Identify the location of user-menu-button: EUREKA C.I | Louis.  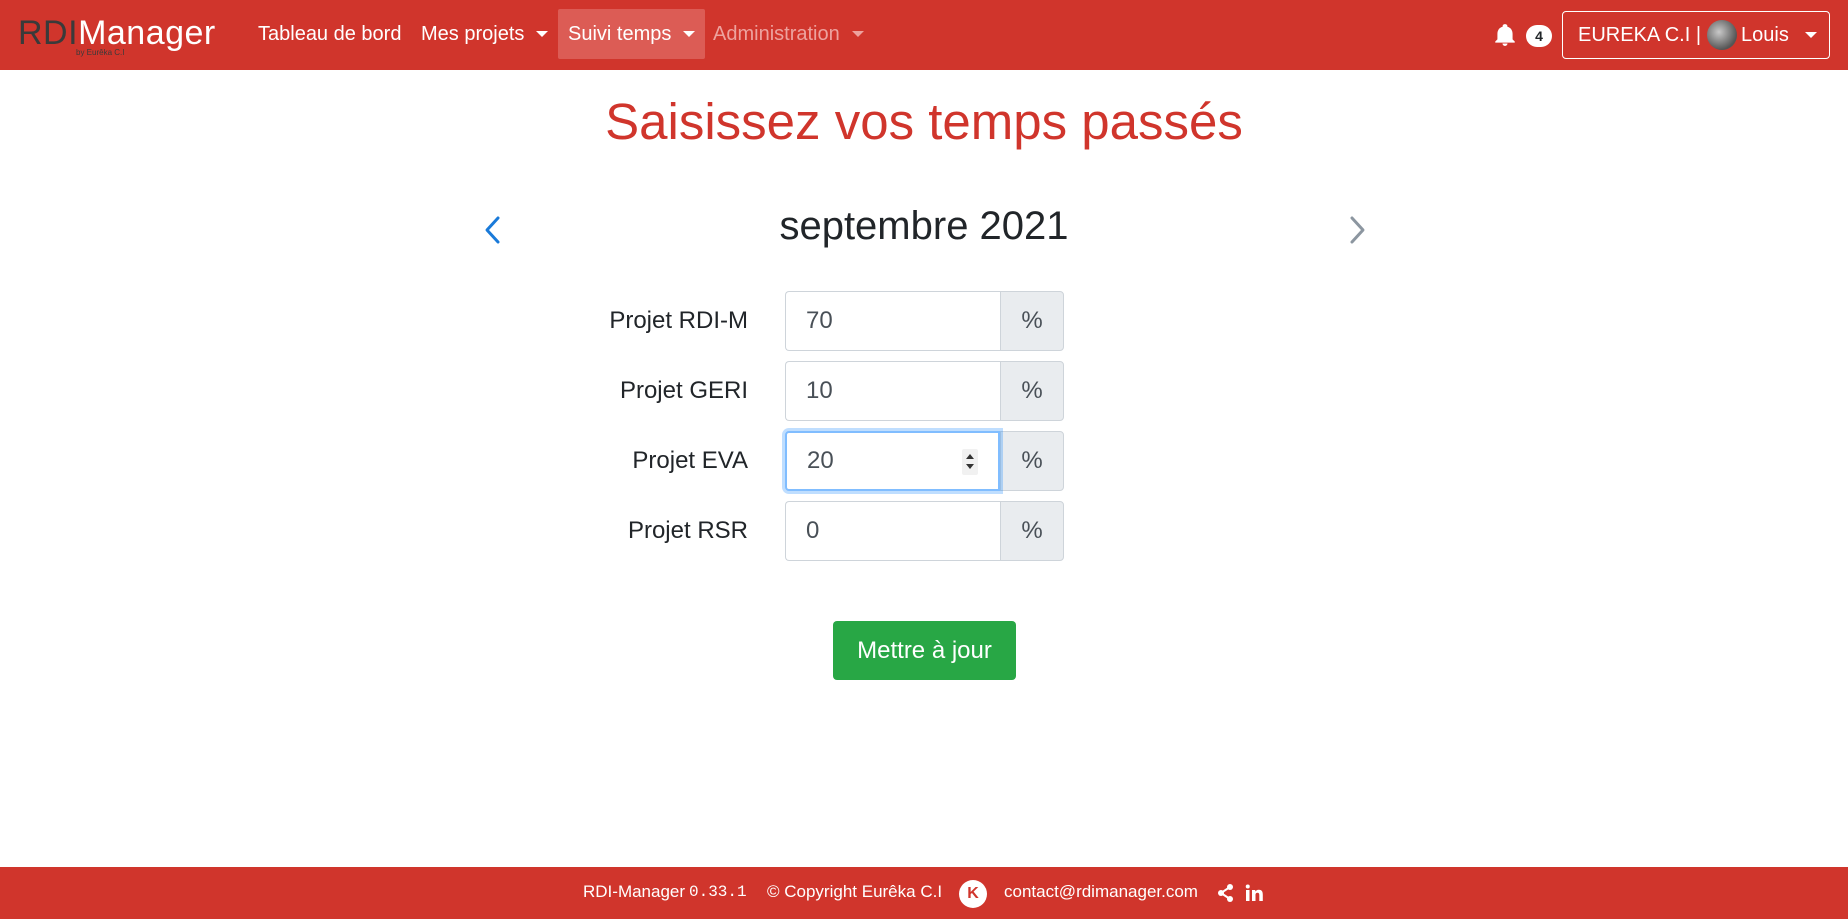
(1696, 35).